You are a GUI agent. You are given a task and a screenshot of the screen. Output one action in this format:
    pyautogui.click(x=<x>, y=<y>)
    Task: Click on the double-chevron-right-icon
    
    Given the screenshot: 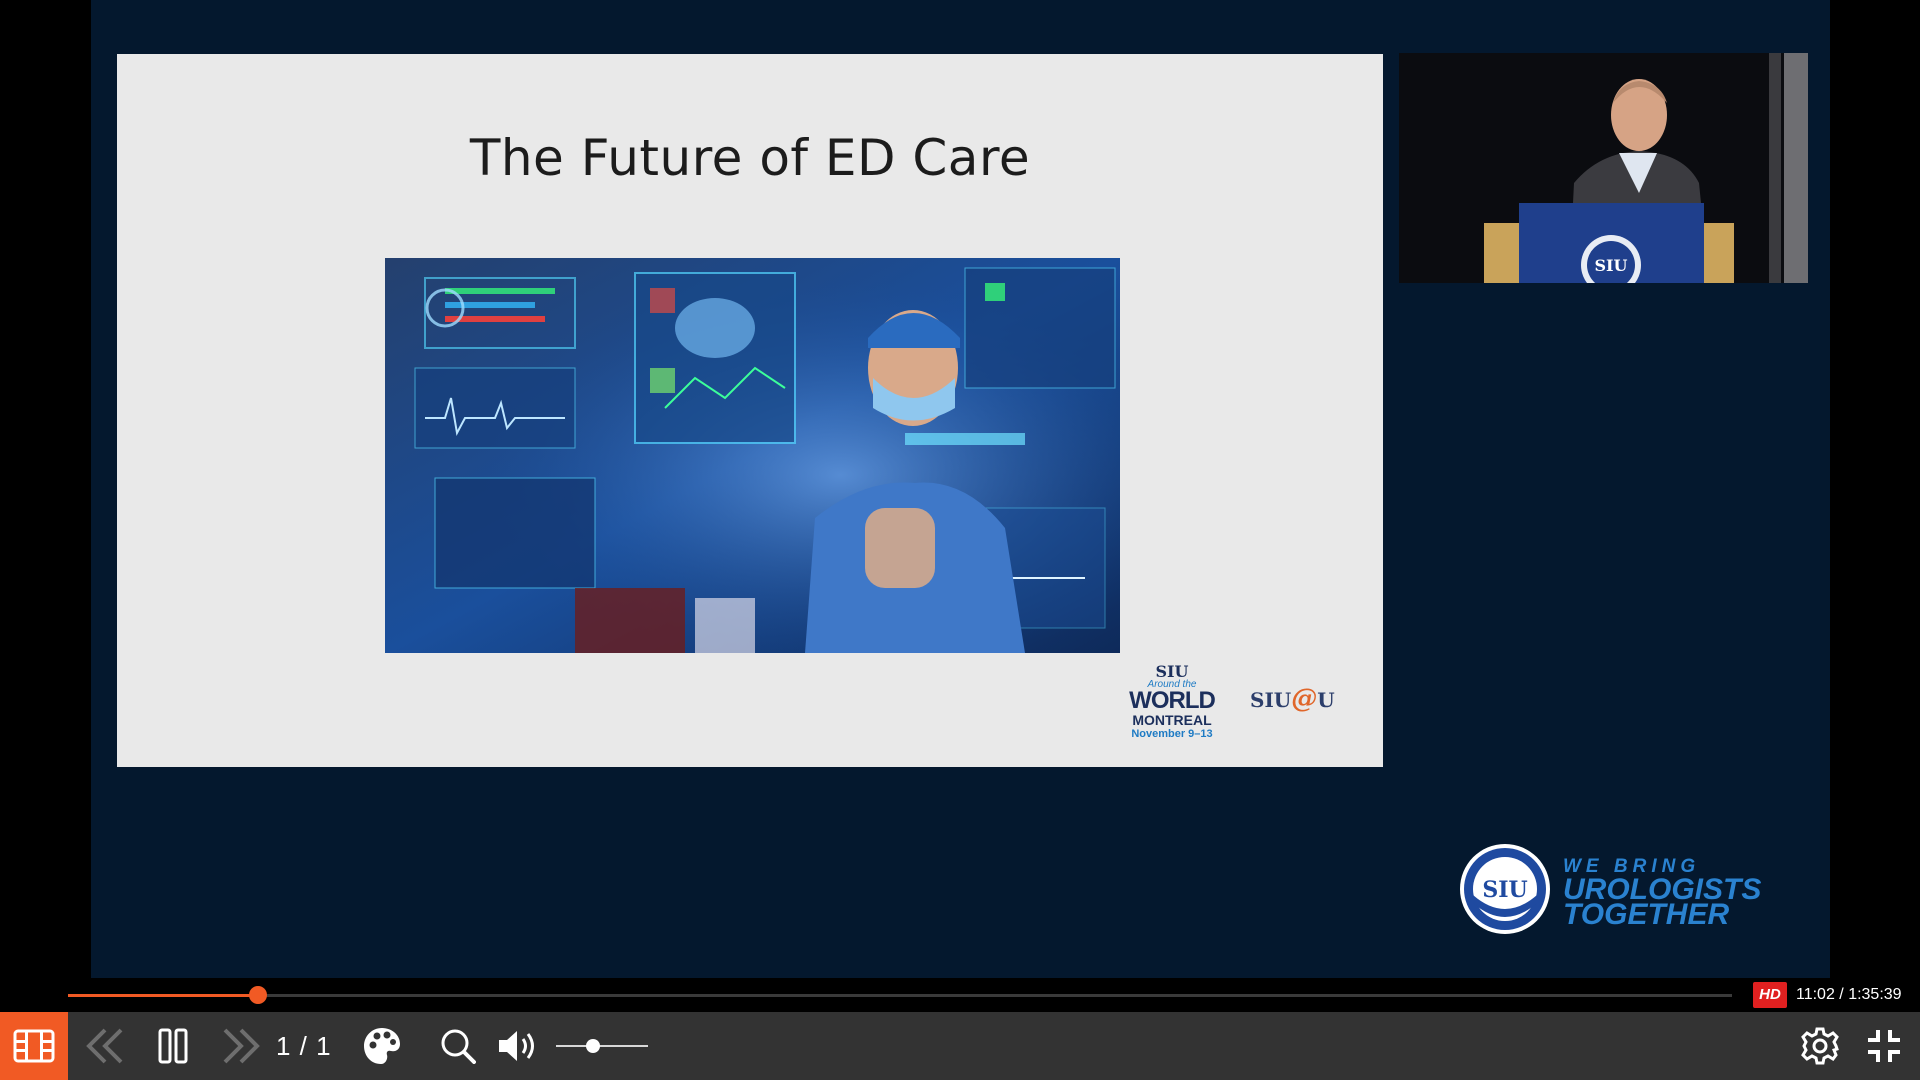 What is the action you would take?
    pyautogui.click(x=241, y=1046)
    